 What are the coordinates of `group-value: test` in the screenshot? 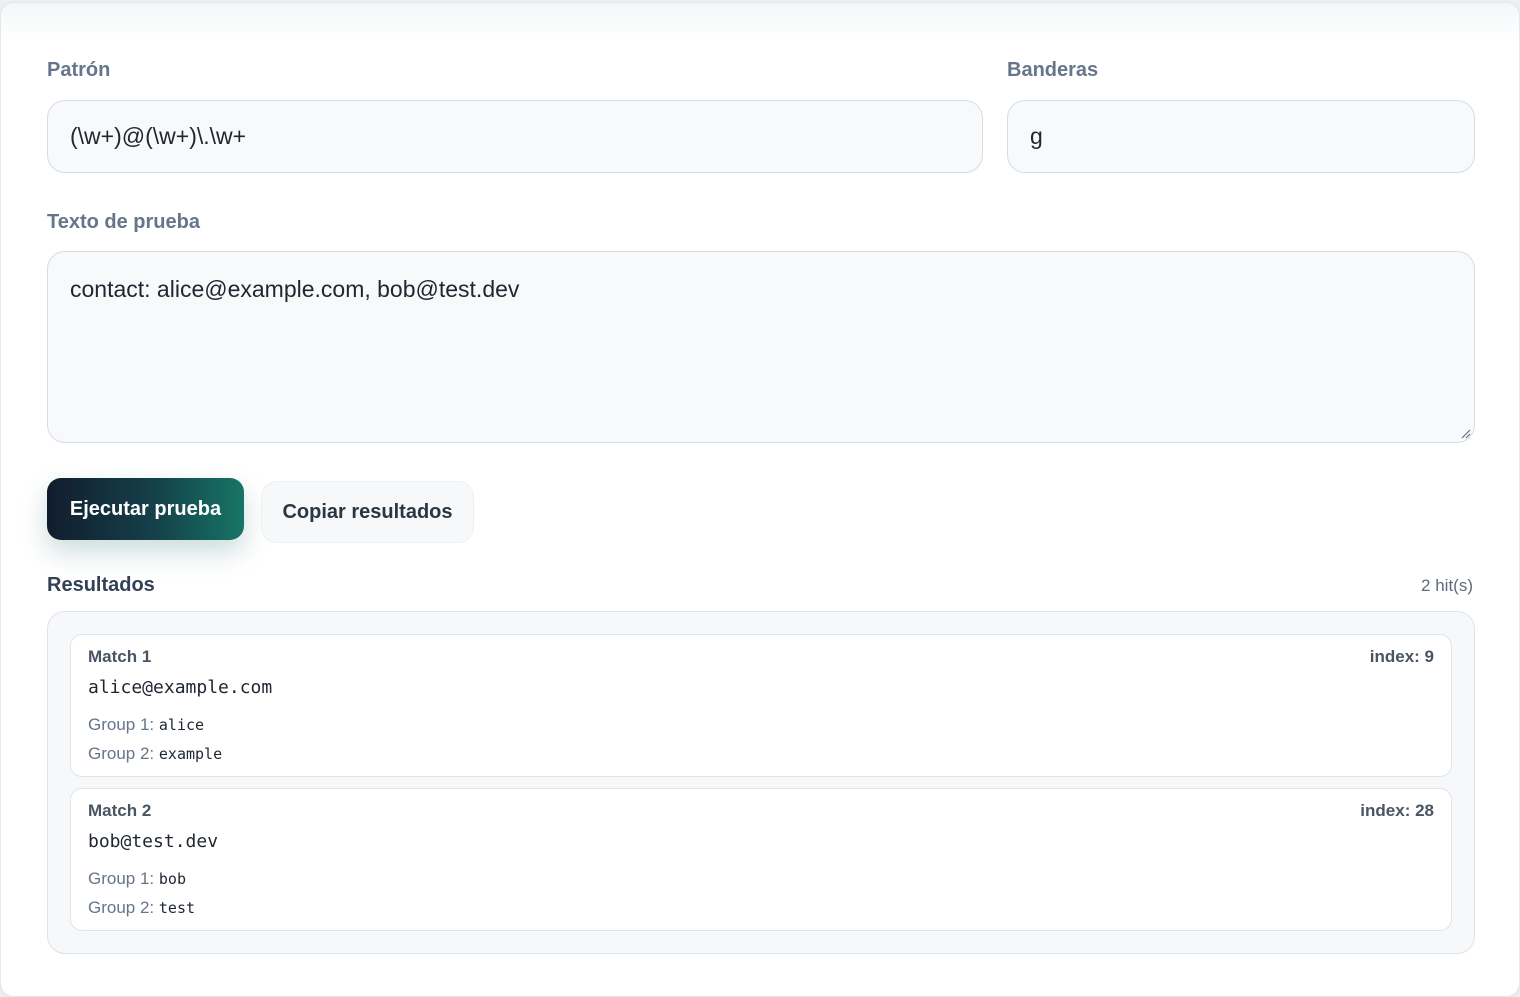 It's located at (177, 908).